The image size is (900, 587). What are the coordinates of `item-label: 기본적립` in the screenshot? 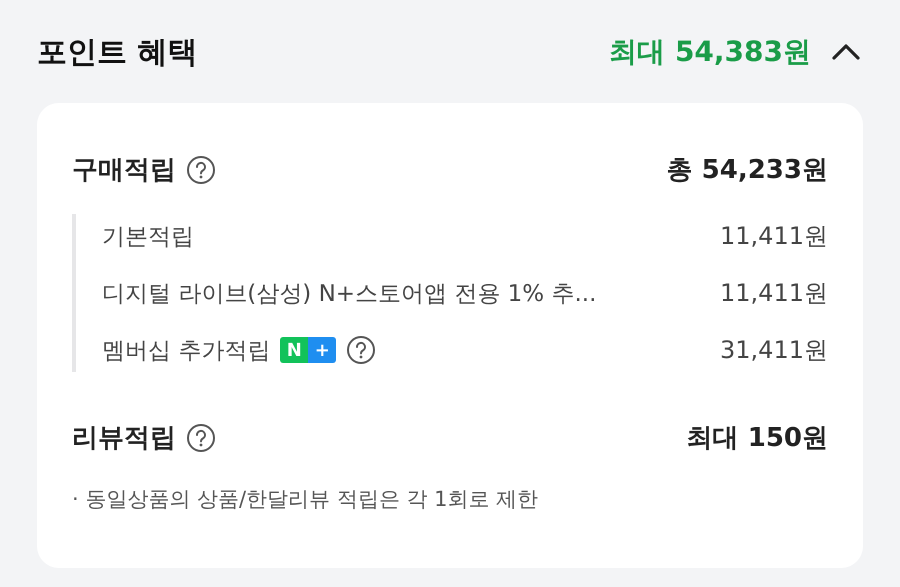 It's located at (148, 237).